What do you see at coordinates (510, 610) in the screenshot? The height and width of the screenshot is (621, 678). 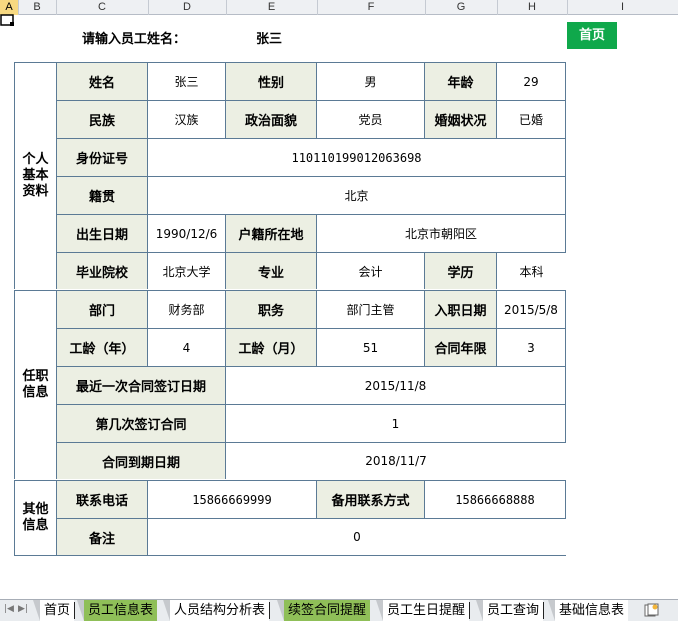 I see `tab-employee-search: 员工查询` at bounding box center [510, 610].